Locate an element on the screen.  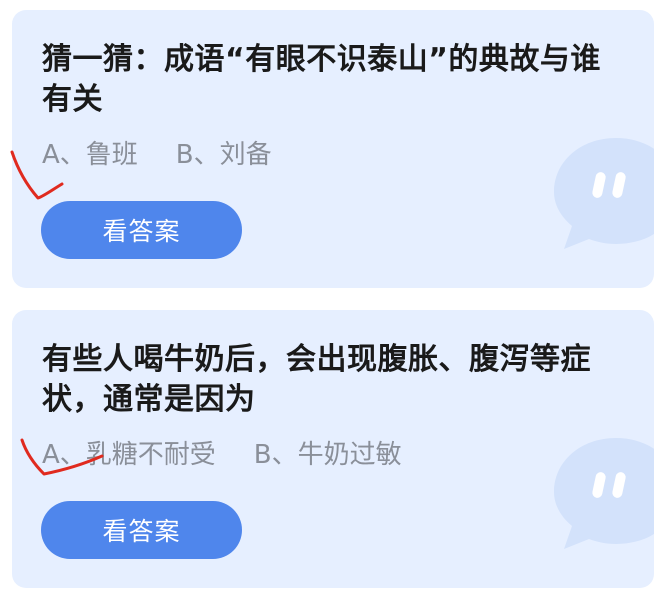
question-text: 猜一猜：成语“有眼不识泰山”的典故与谁有关 is located at coordinates (321, 79).